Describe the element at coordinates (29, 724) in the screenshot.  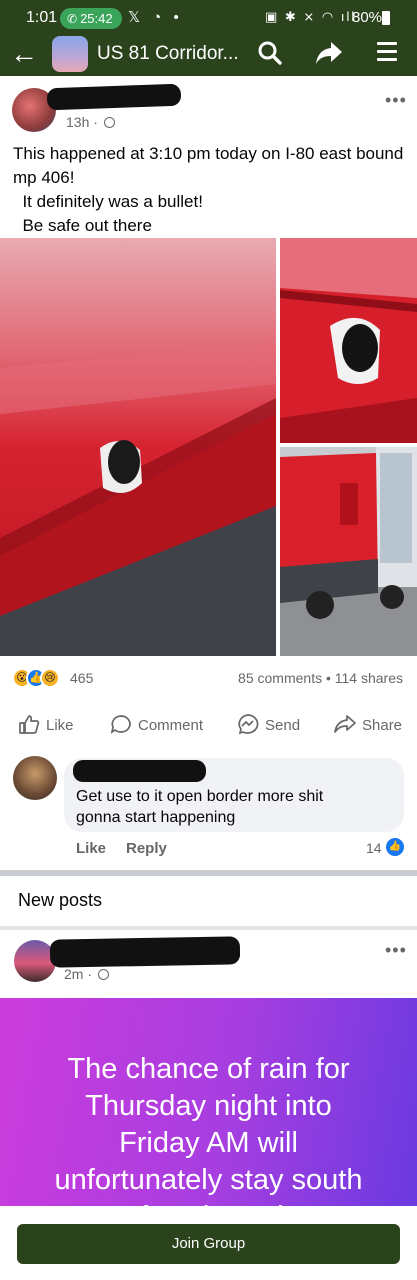
I see `thumbs-up-icon` at that location.